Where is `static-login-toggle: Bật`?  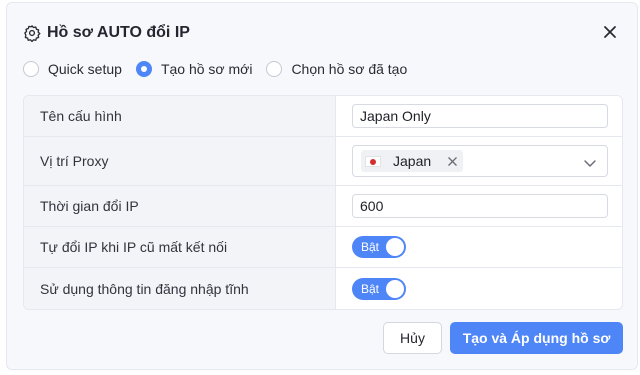
static-login-toggle: Bật is located at coordinates (379, 288).